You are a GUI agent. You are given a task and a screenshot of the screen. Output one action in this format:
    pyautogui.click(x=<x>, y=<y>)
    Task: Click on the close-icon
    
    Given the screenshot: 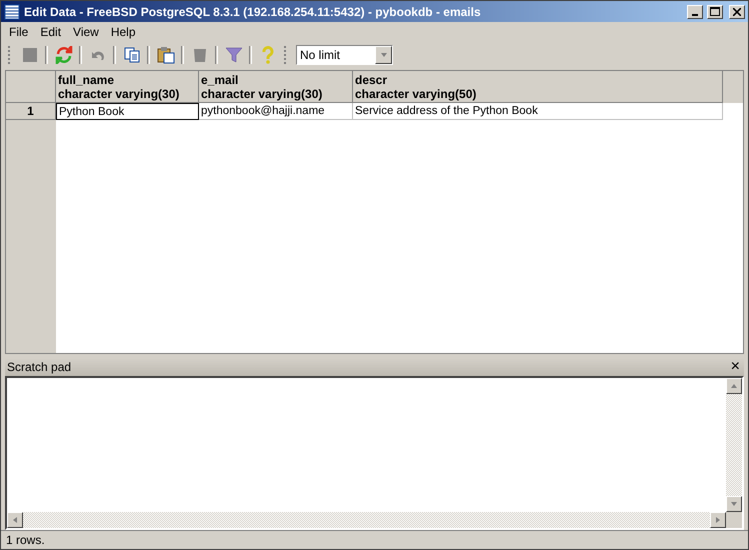 What is the action you would take?
    pyautogui.click(x=737, y=12)
    